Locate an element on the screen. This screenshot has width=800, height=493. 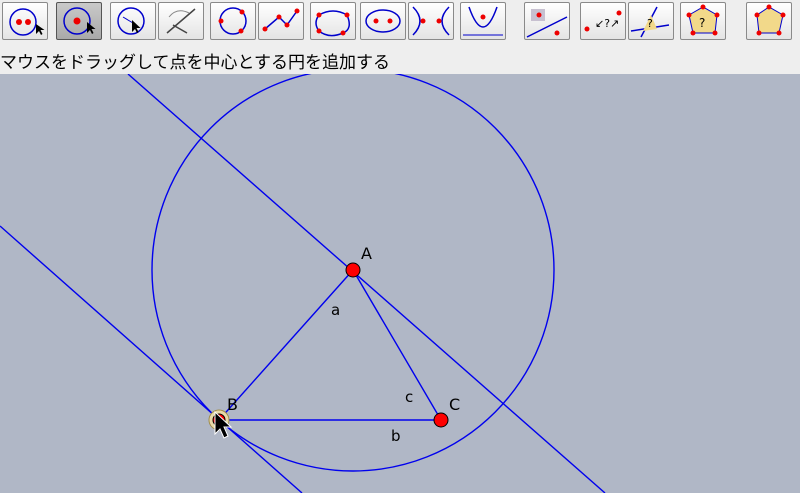
circle-three-points-icon is located at coordinates (232, 21).